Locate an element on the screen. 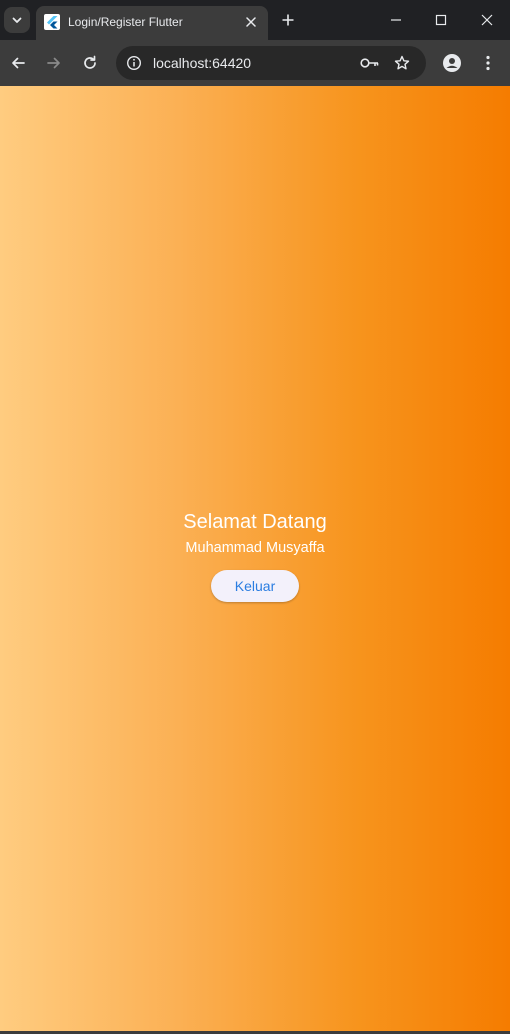 This screenshot has width=510, height=1034. browser-toolbar: localhost:64420 is located at coordinates (255, 63).